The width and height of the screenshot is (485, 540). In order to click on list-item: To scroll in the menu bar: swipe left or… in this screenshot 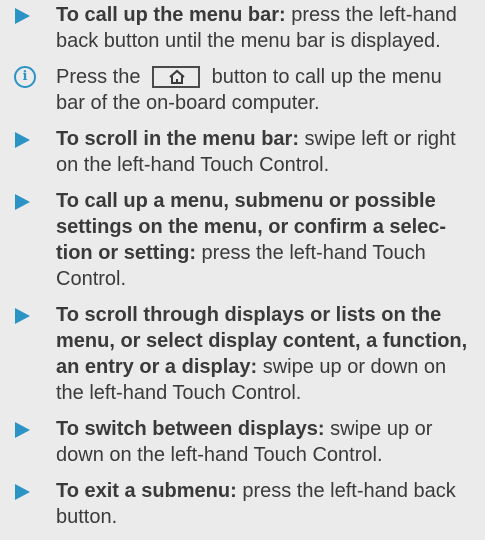, I will do `click(242, 152)`.